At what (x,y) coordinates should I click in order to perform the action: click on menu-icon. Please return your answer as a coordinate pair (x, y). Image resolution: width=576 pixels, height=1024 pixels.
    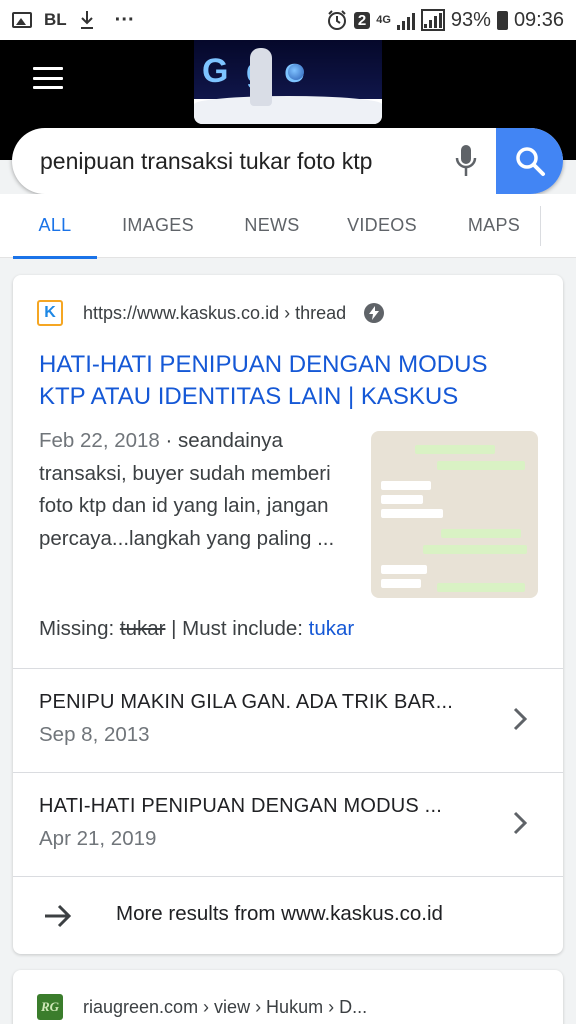
    Looking at the image, I should click on (48, 78).